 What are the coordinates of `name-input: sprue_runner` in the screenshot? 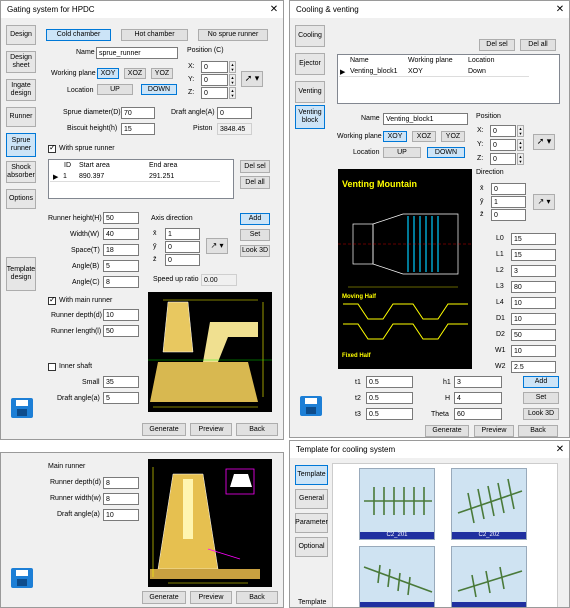 It's located at (137, 53).